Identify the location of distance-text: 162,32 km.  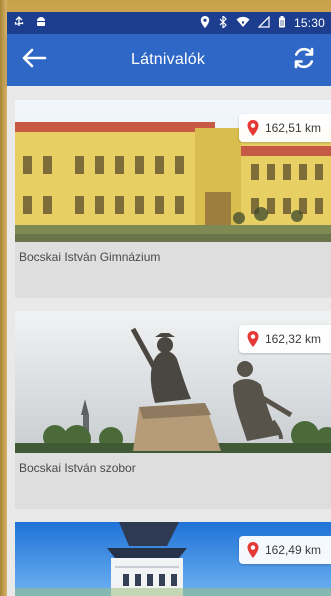
(292, 339).